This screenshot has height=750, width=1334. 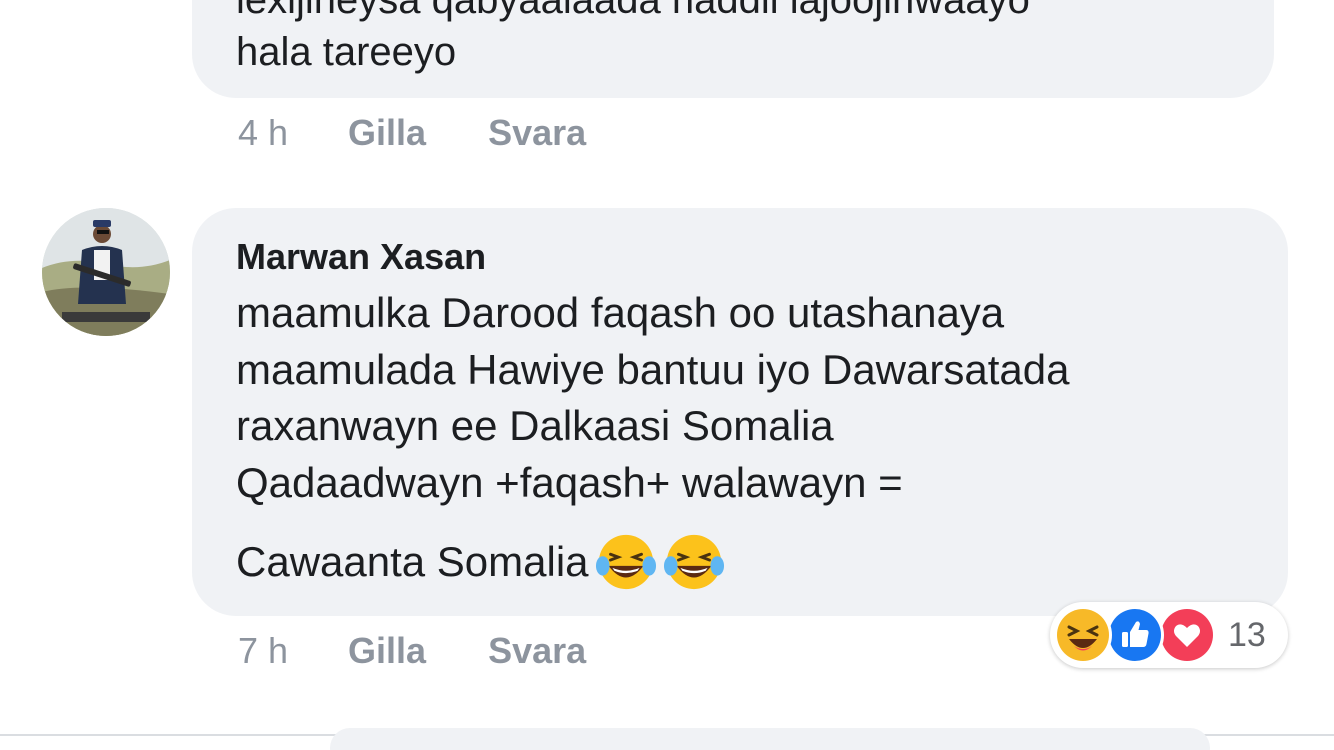 What do you see at coordinates (569, 482) in the screenshot?
I see `comment-text-line: Qadaadwayn +faqash+ walawayn =` at bounding box center [569, 482].